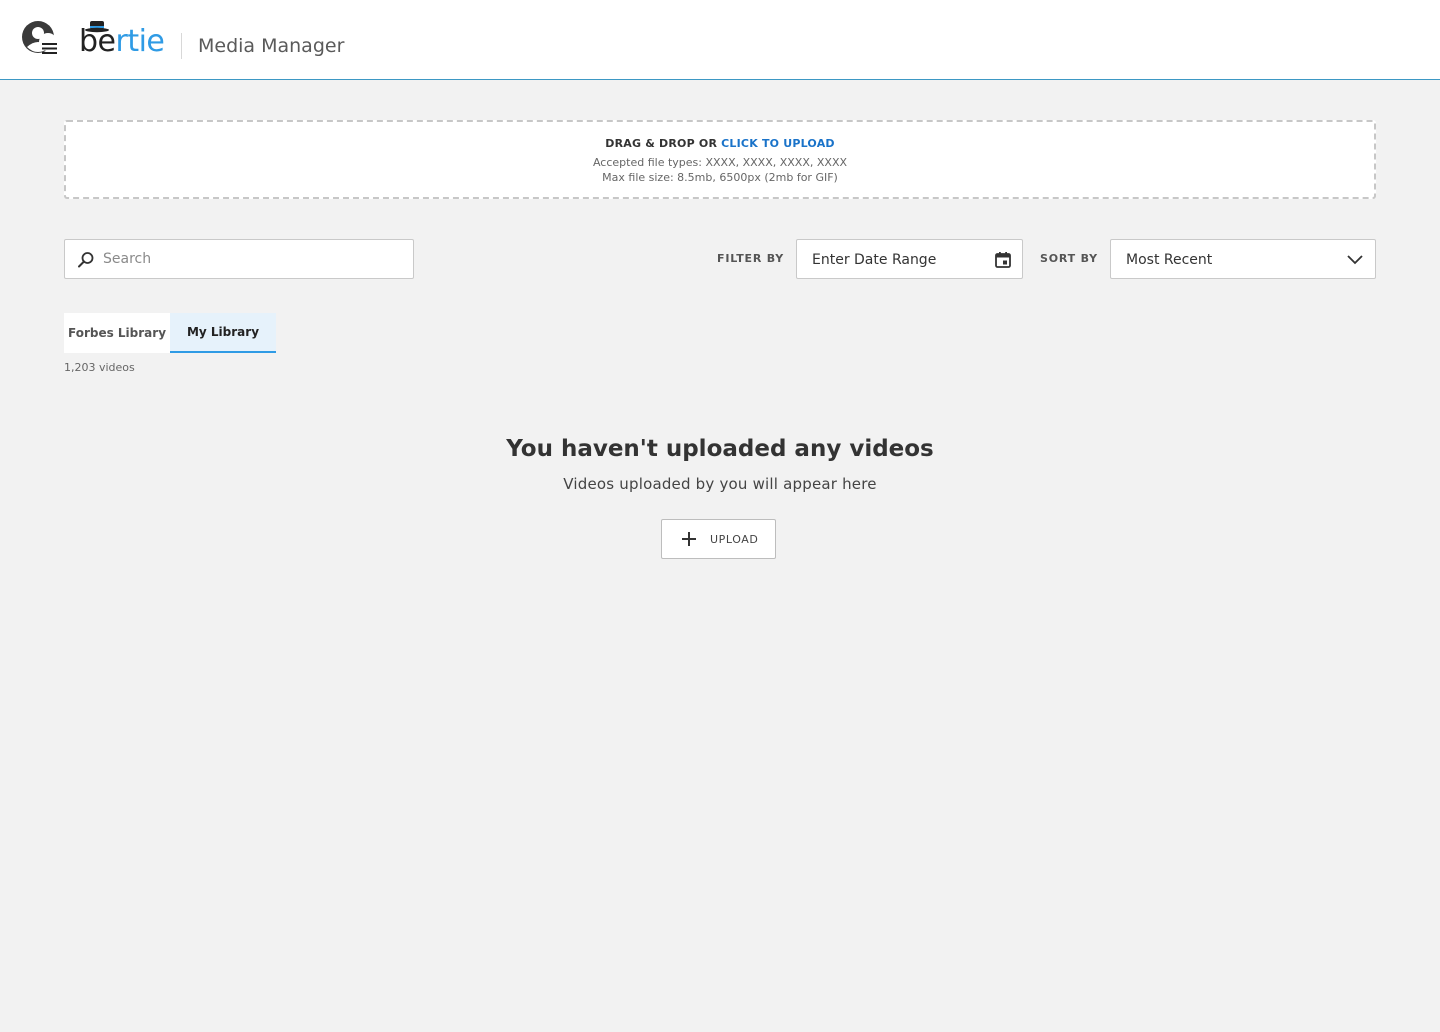 This screenshot has width=1440, height=1032. What do you see at coordinates (140, 41) in the screenshot?
I see `logo-text-accent: rtie` at bounding box center [140, 41].